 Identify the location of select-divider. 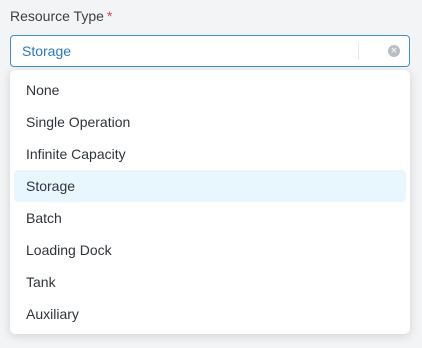
(358, 51).